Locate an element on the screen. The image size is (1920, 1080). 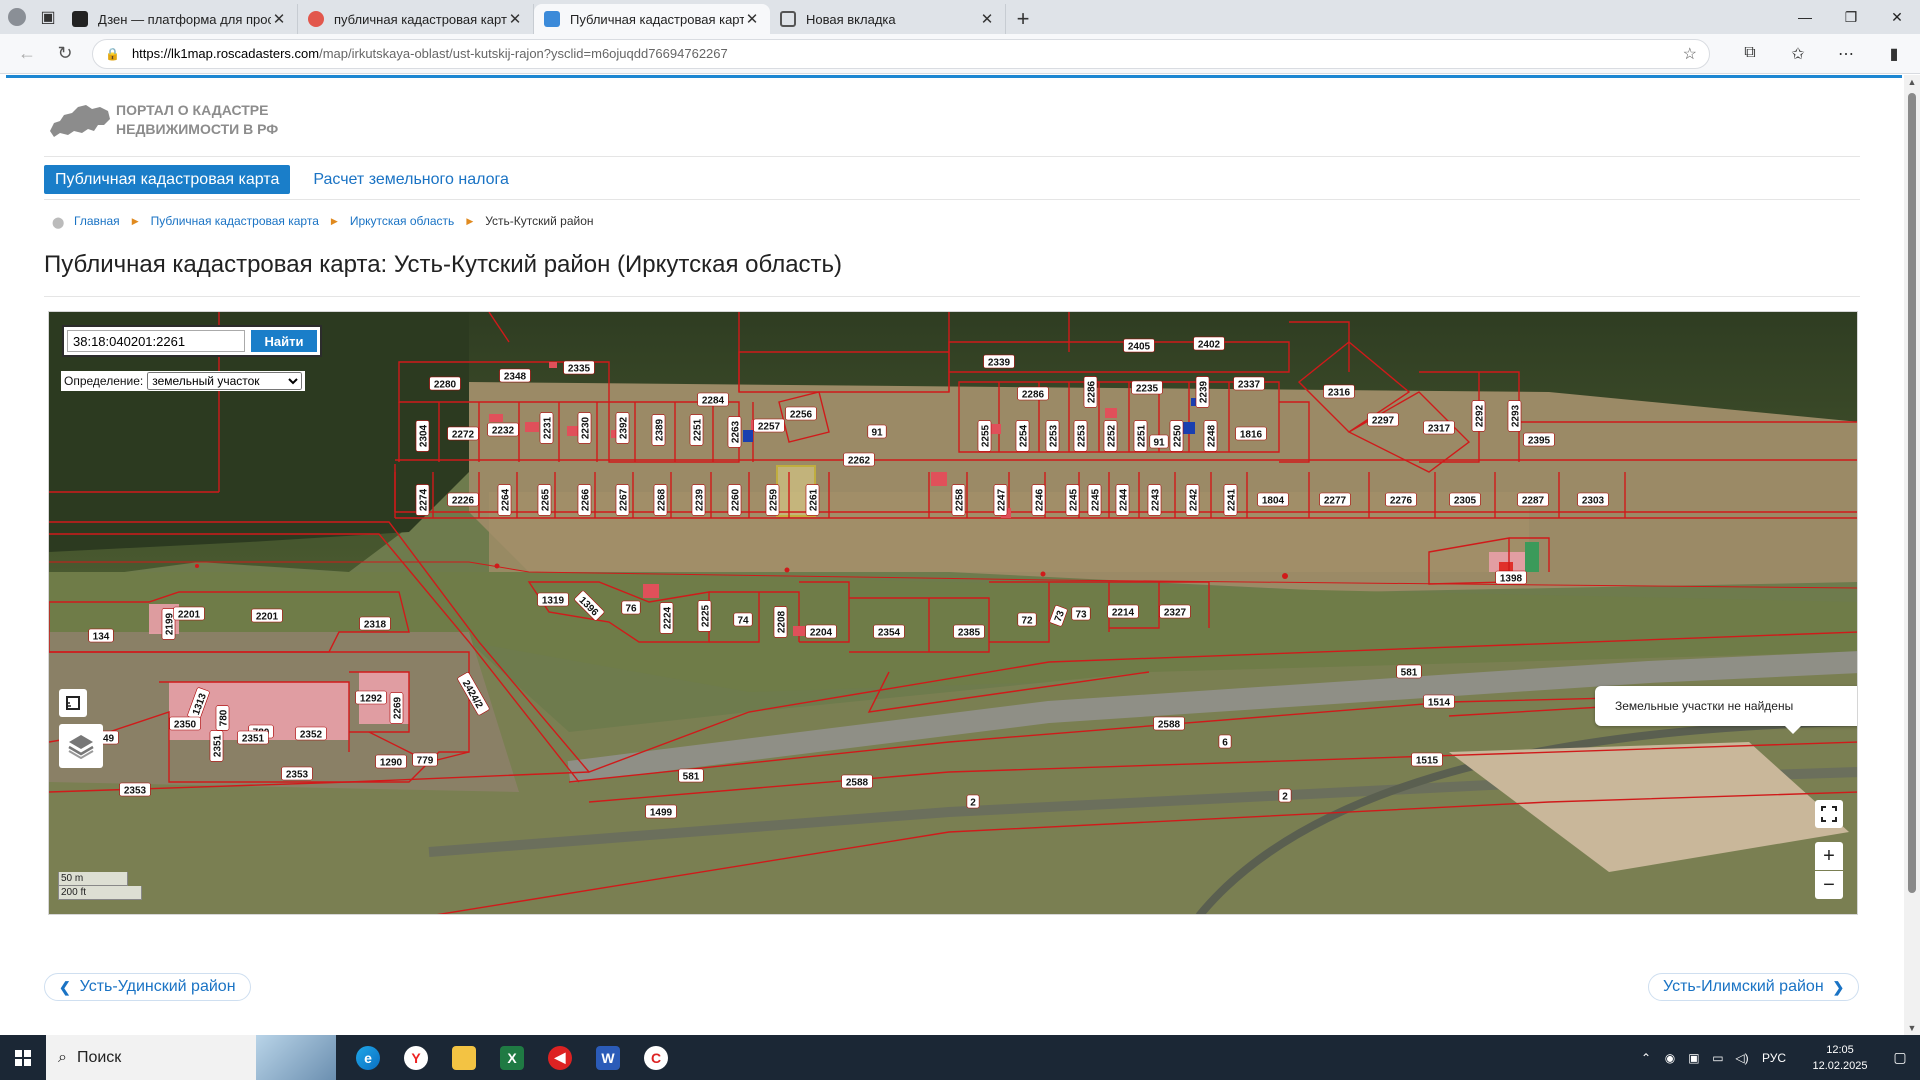
parcel-label: 2241 is located at coordinates (1230, 500).